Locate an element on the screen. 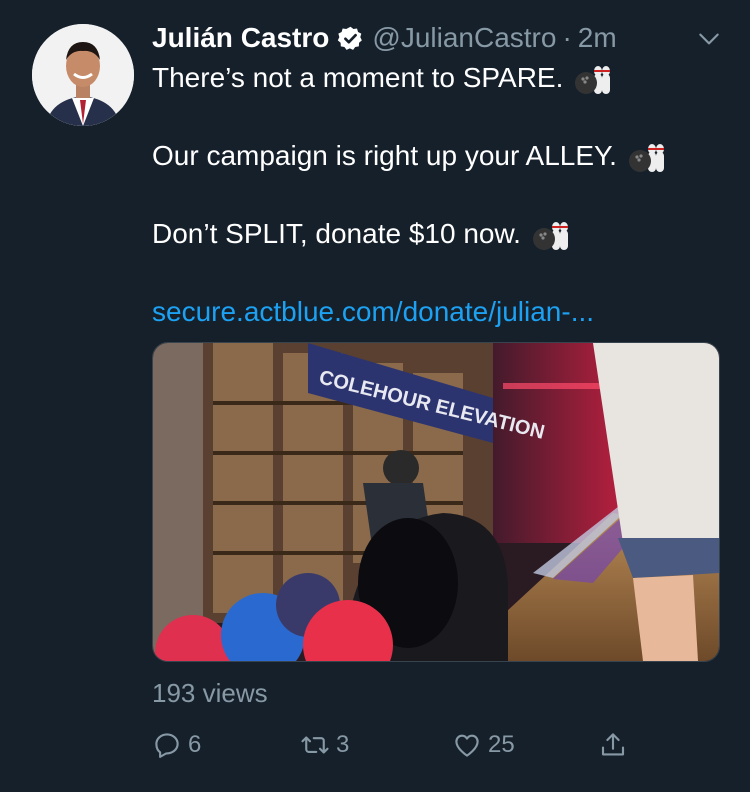  tweet-header: Julián Castro @JulianCastro · 2m is located at coordinates (441, 38).